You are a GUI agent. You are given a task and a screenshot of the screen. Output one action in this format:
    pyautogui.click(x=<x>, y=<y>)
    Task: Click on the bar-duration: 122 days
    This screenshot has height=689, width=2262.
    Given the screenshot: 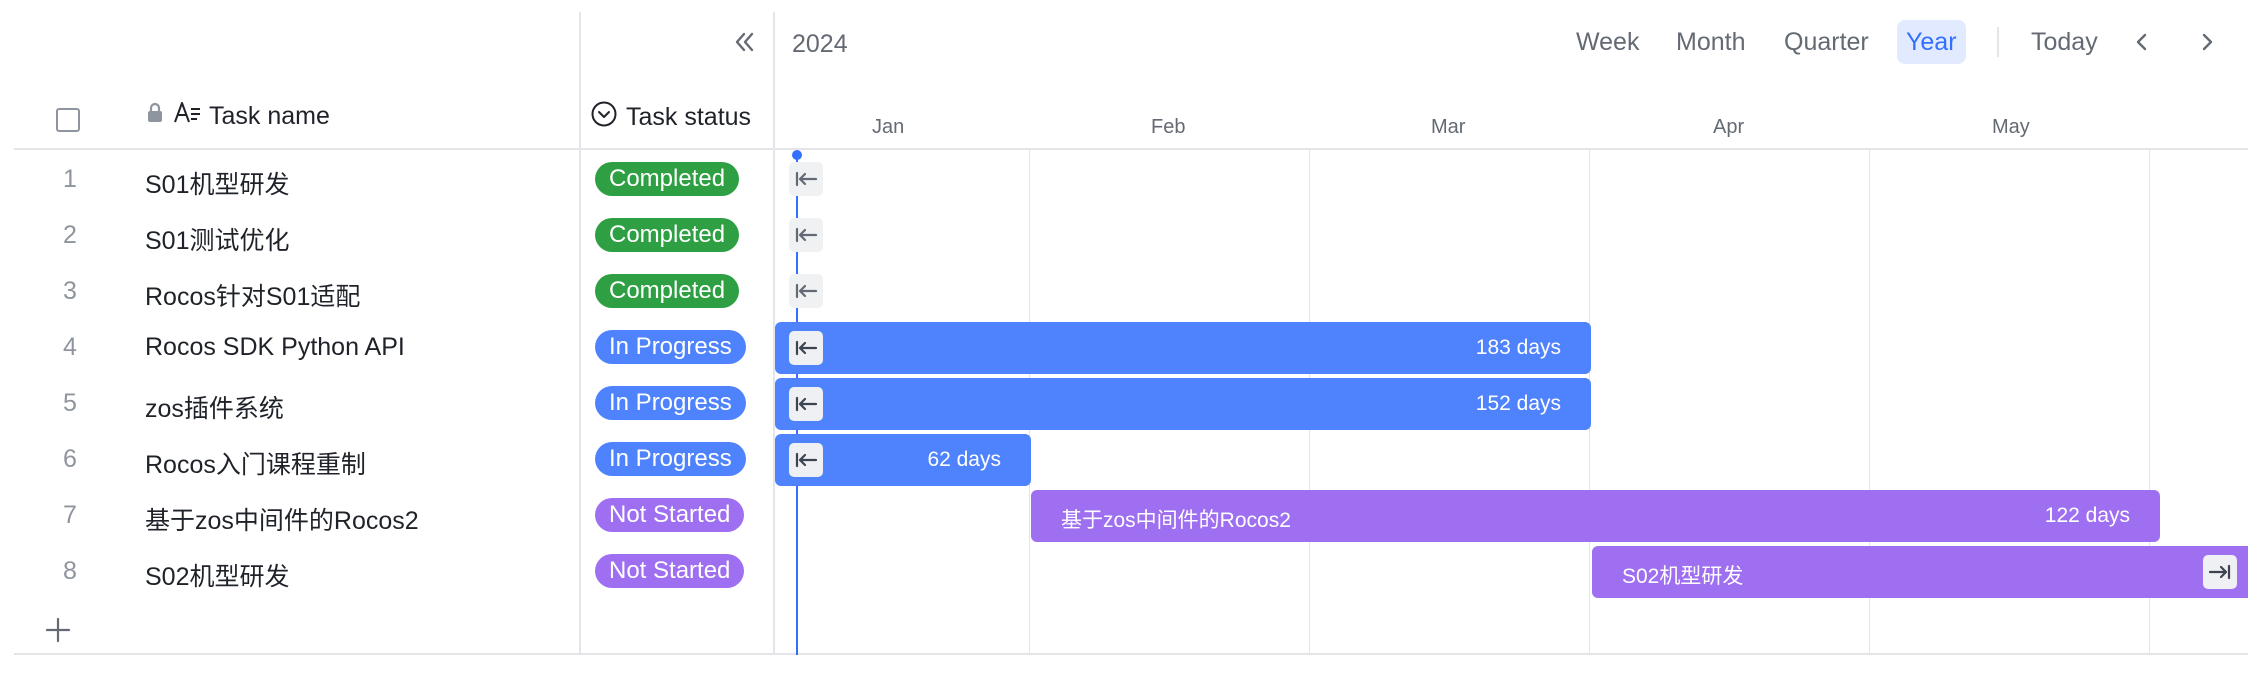 What is the action you would take?
    pyautogui.click(x=2087, y=515)
    